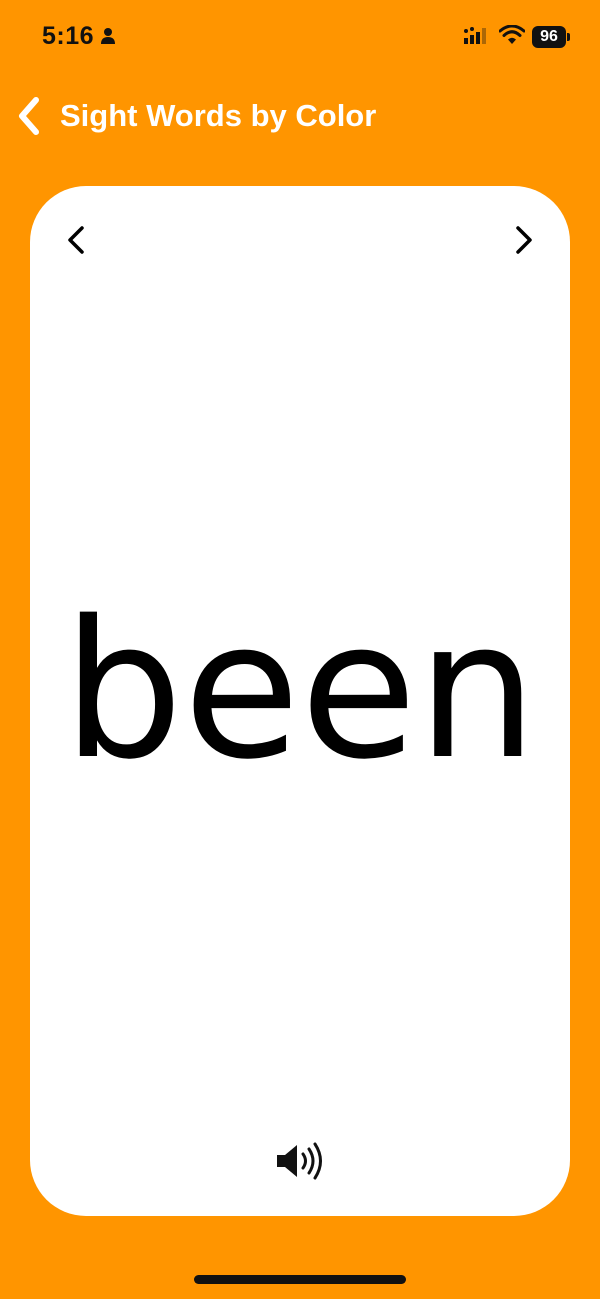  Describe the element at coordinates (300, 1161) in the screenshot. I see `speaker-icon` at that location.